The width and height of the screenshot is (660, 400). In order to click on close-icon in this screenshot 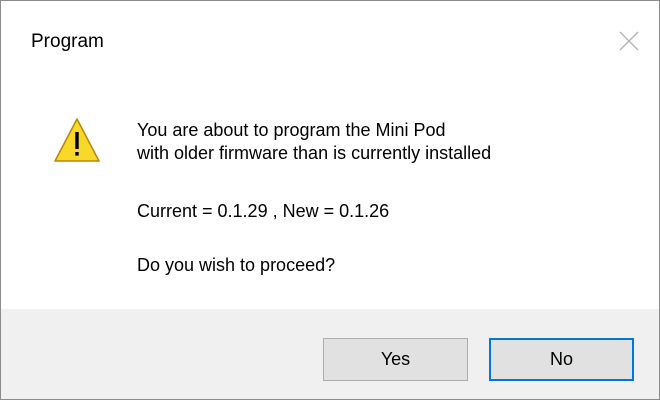, I will do `click(629, 41)`.